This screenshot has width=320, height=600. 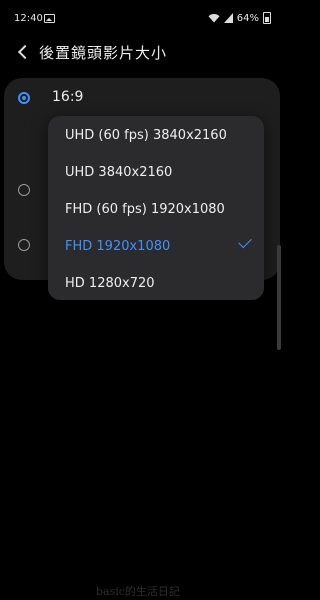 What do you see at coordinates (138, 591) in the screenshot?
I see `watermark: basic的生活日記` at bounding box center [138, 591].